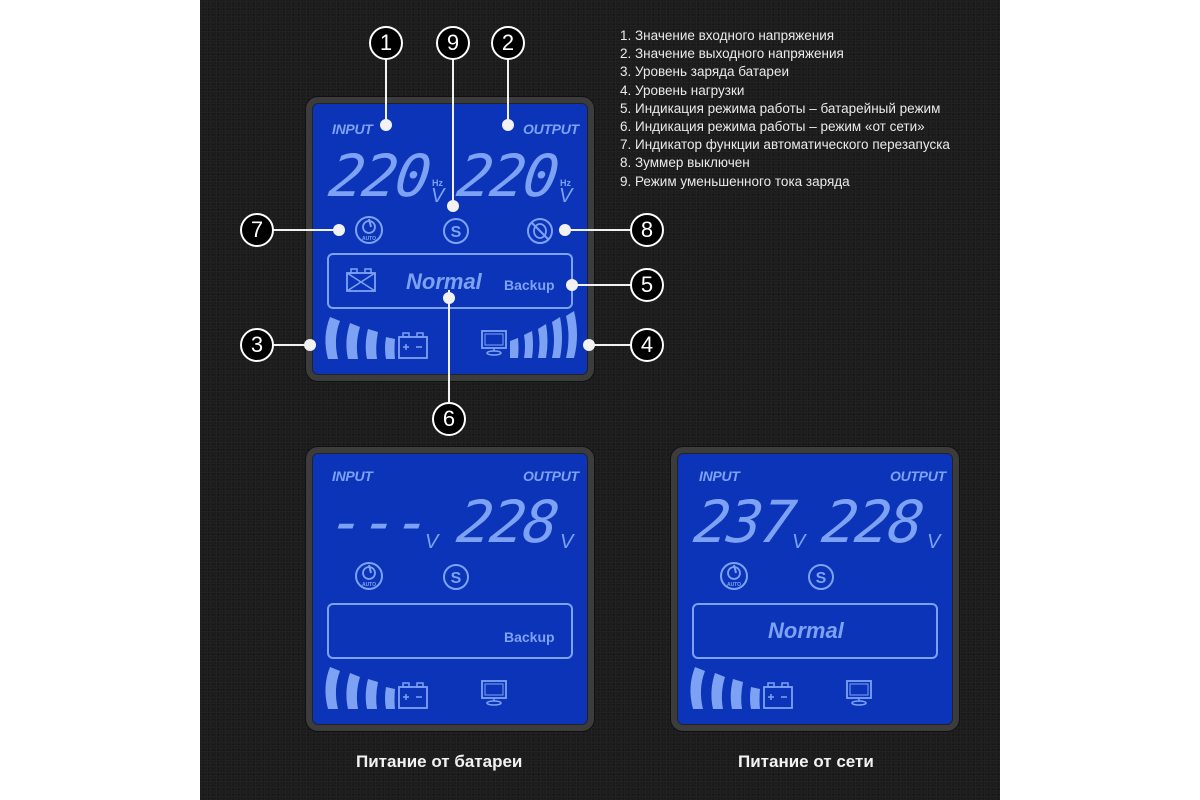 The width and height of the screenshot is (1200, 800). I want to click on callout-1: 1, so click(386, 43).